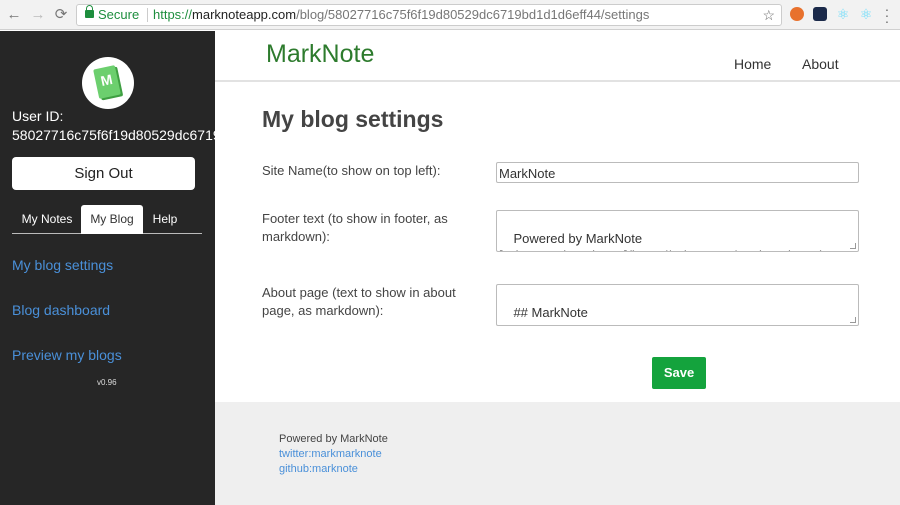 This screenshot has height=505, width=900. I want to click on nav-home-link: Home, so click(752, 64).